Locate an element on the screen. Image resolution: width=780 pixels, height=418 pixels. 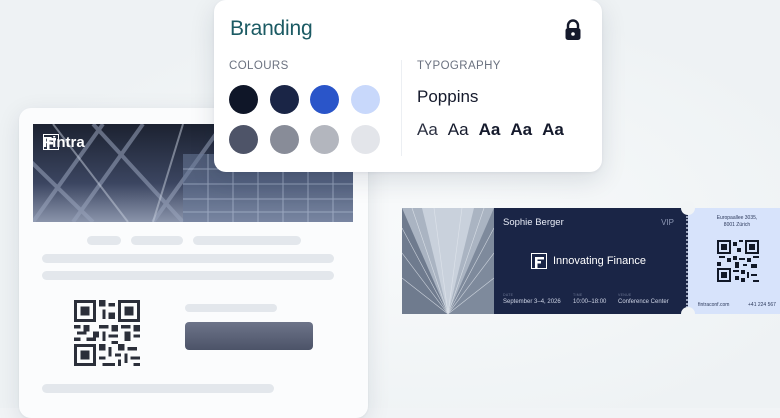
lock-icon is located at coordinates (573, 32).